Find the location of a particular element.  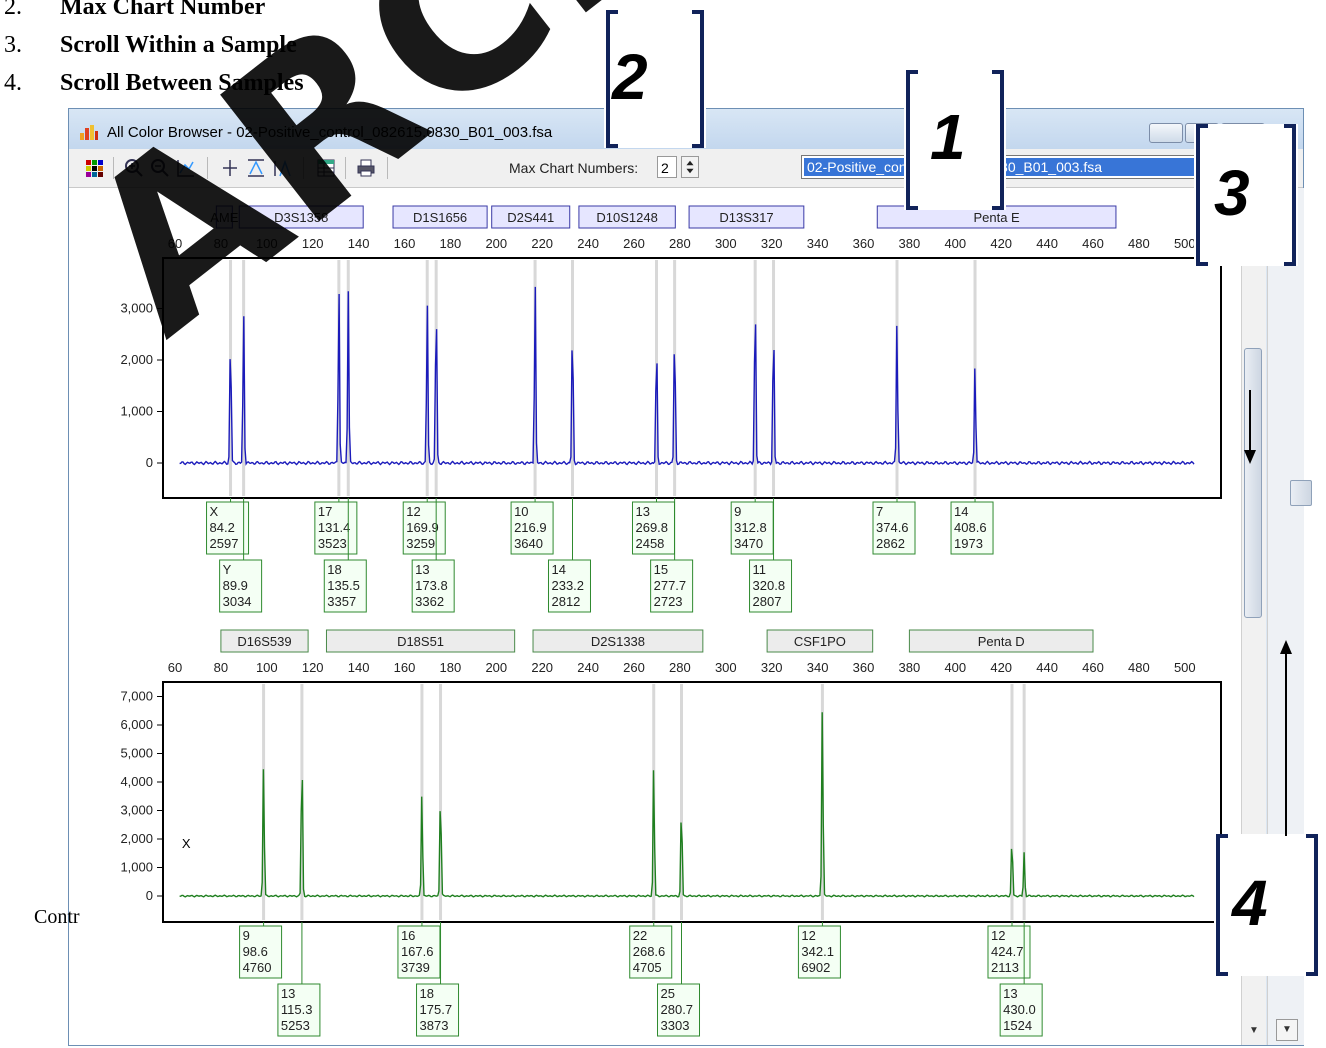

marker-label: X is located at coordinates (186, 843).